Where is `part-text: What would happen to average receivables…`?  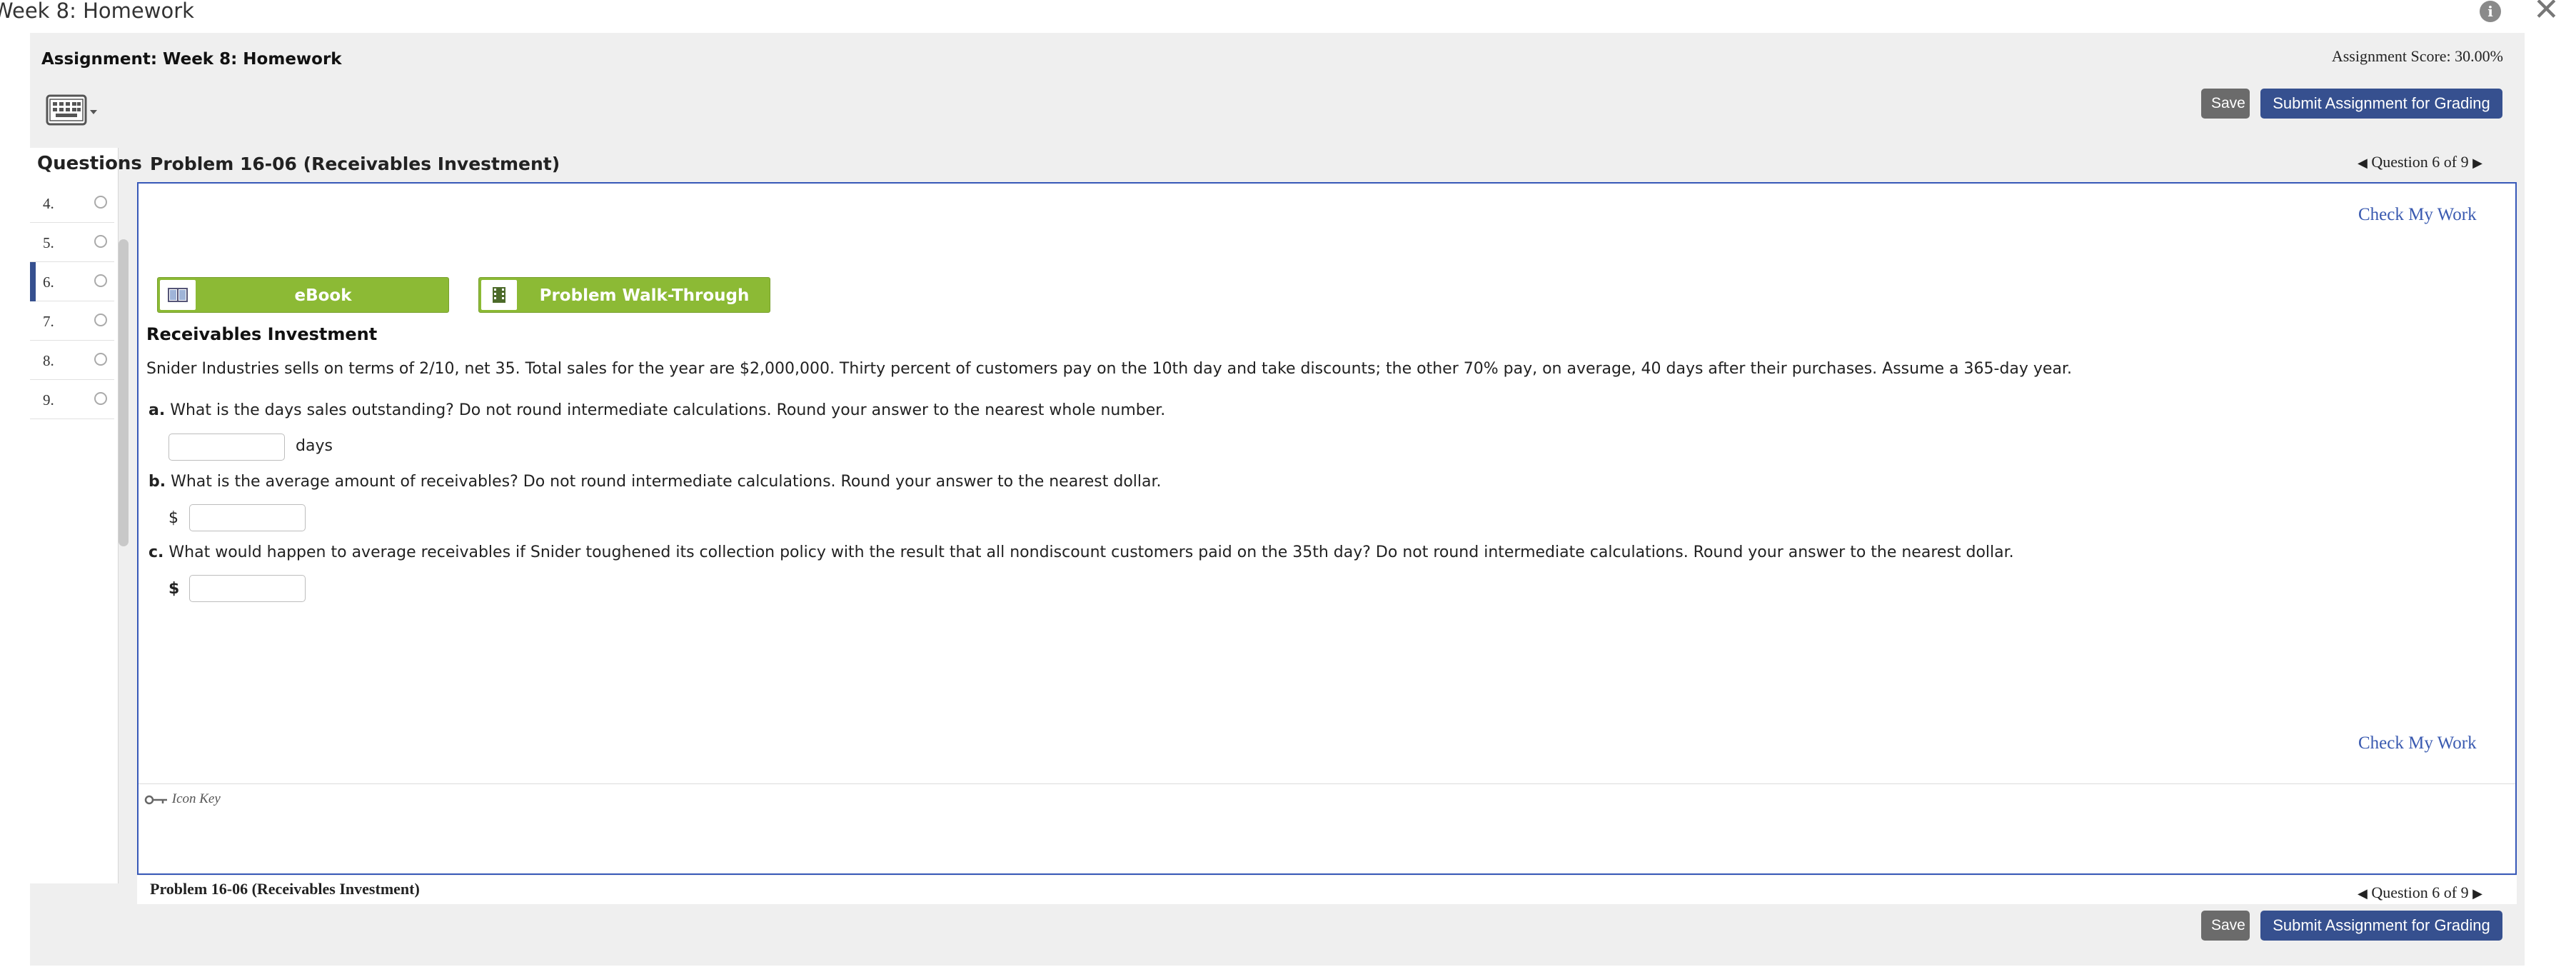 part-text: What would happen to average receivables… is located at coordinates (1091, 552).